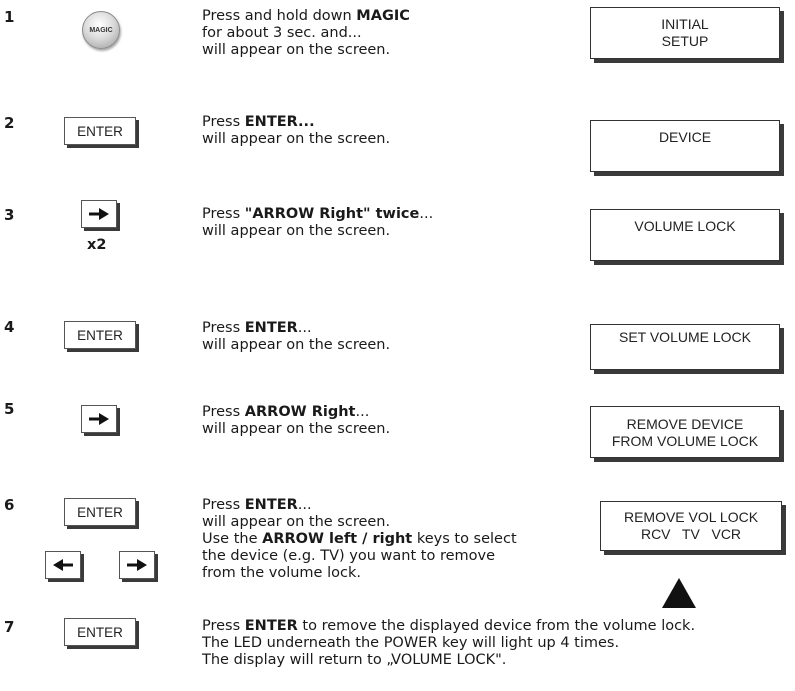  I want to click on step-number: 6, so click(9, 505).